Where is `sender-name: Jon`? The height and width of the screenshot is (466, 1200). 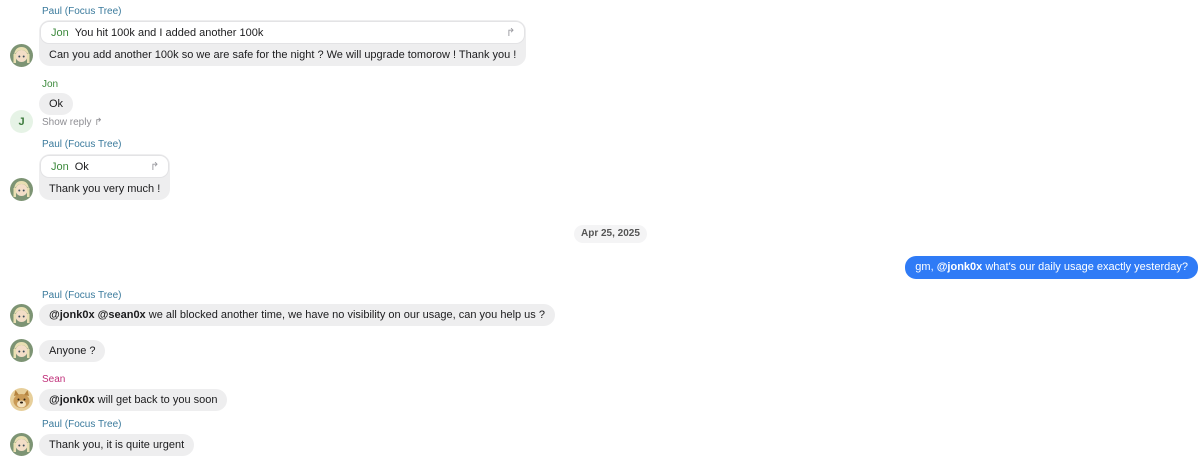 sender-name: Jon is located at coordinates (50, 85).